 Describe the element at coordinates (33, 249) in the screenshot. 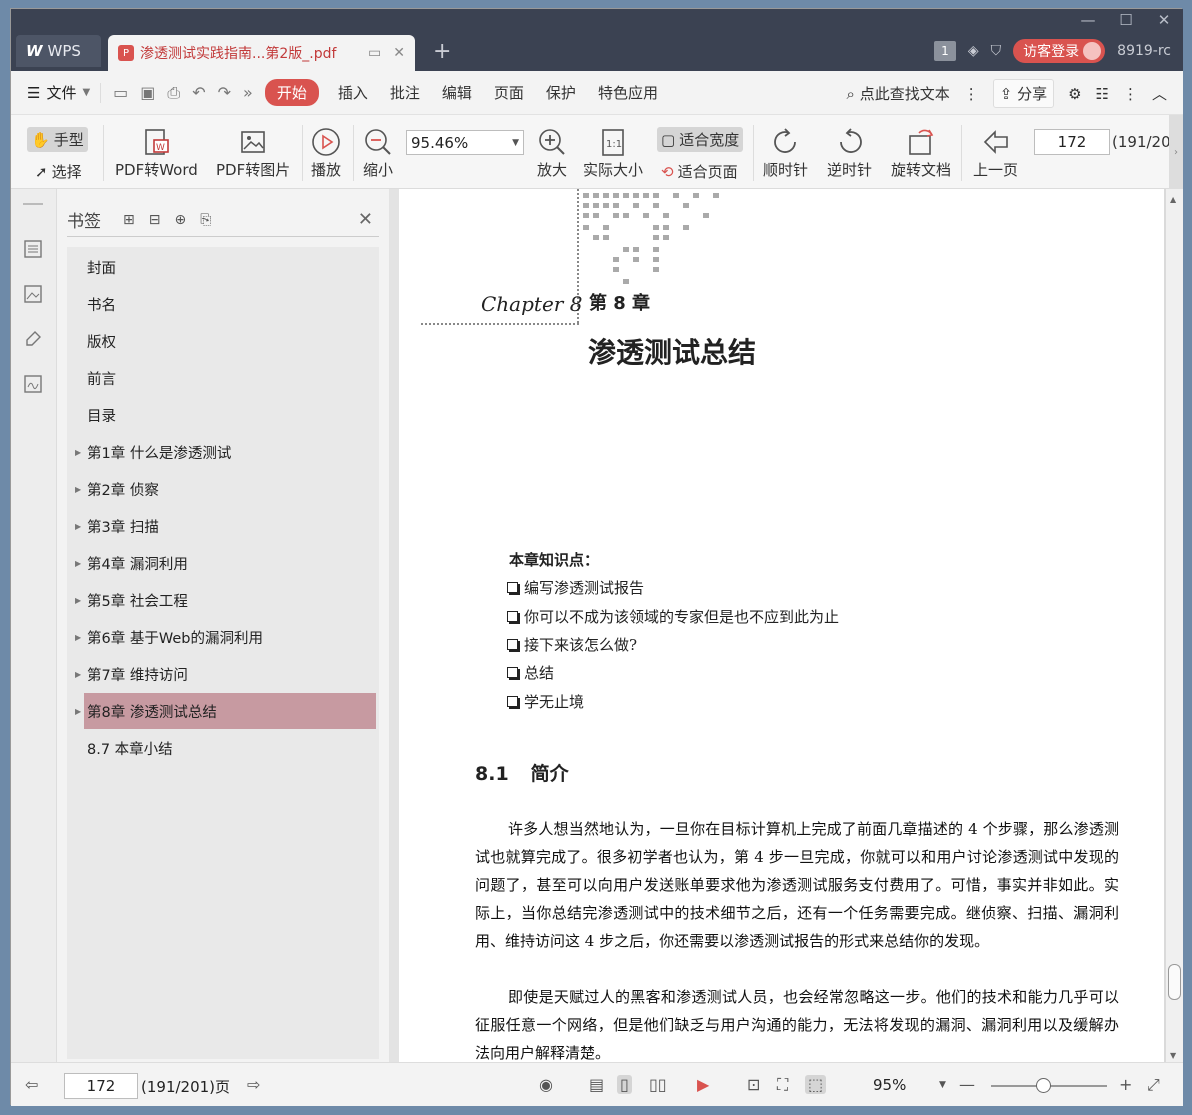

I see `outline-icon` at that location.